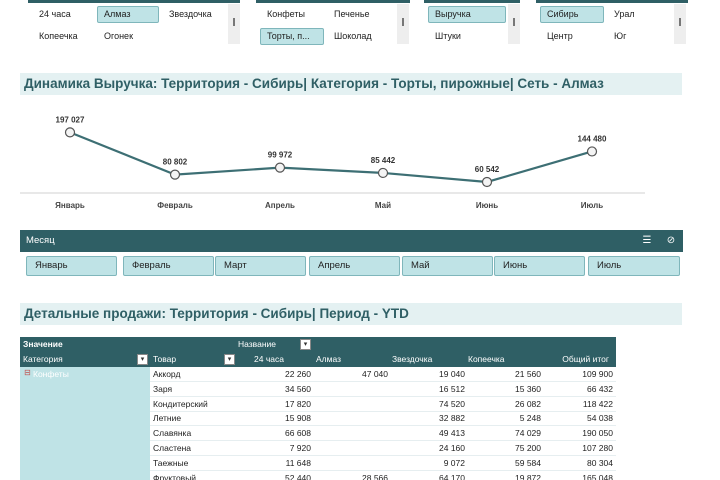  Describe the element at coordinates (528, 403) in the screenshot. I see `value-cell: 26 082` at that location.